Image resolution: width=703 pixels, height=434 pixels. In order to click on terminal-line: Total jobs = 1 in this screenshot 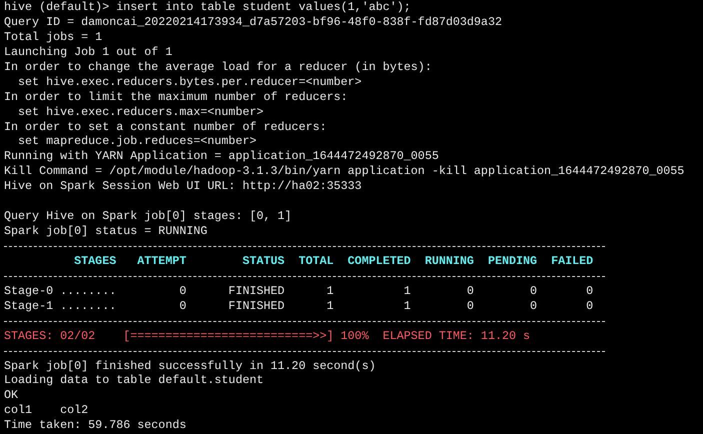, I will do `click(53, 37)`.